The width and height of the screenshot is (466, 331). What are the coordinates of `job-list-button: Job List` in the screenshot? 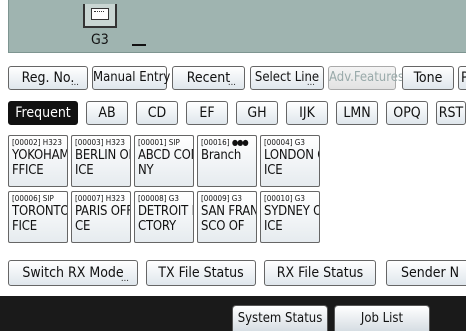 It's located at (382, 318).